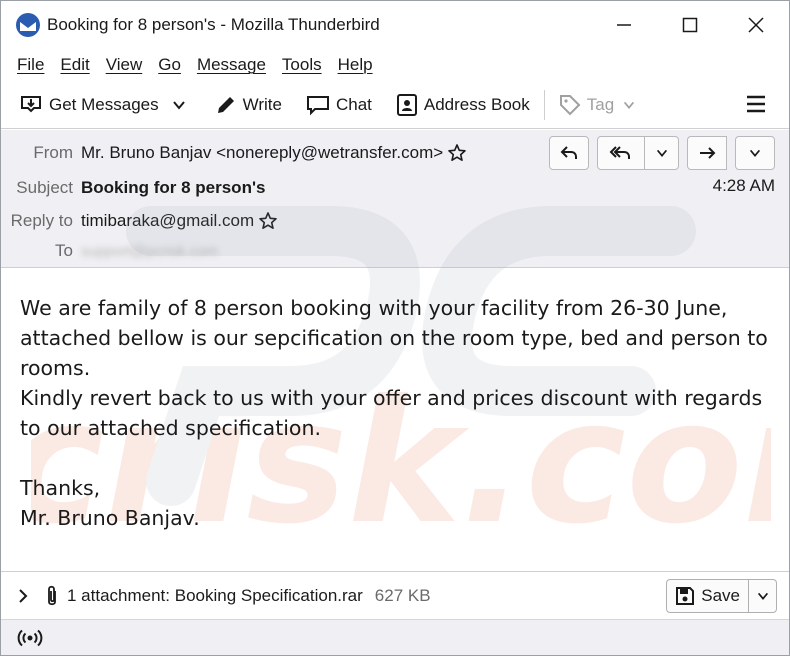  I want to click on reply-icon, so click(568, 152).